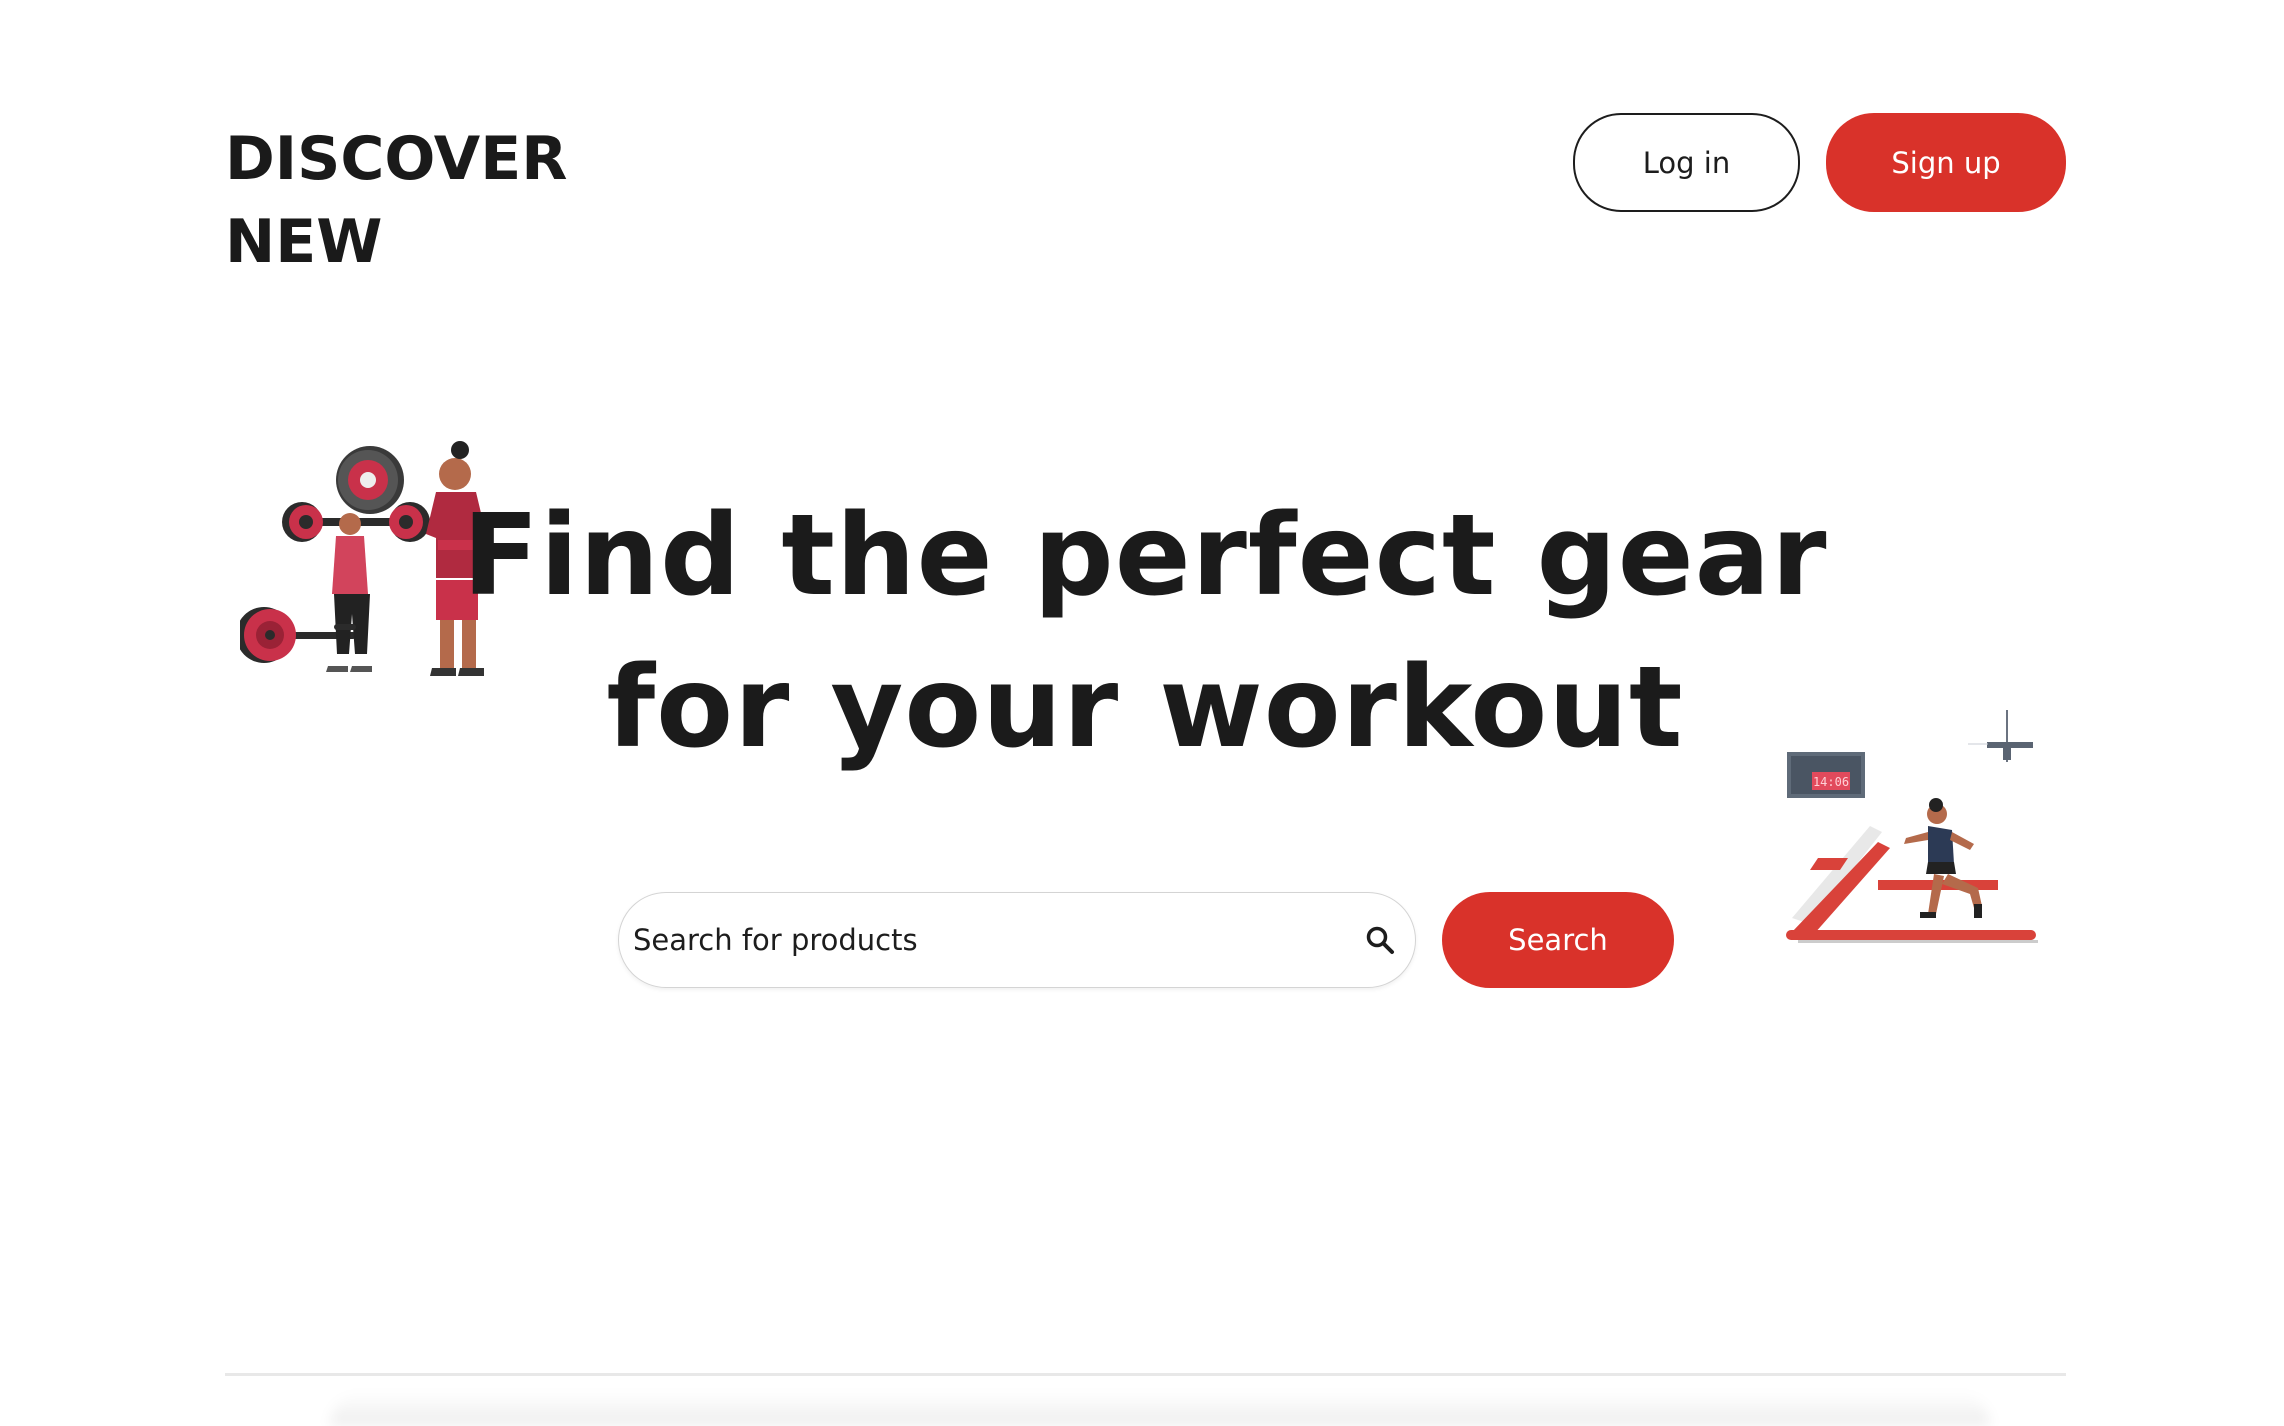 The width and height of the screenshot is (2284, 1426). Describe the element at coordinates (1380, 940) in the screenshot. I see `search-icon` at that location.